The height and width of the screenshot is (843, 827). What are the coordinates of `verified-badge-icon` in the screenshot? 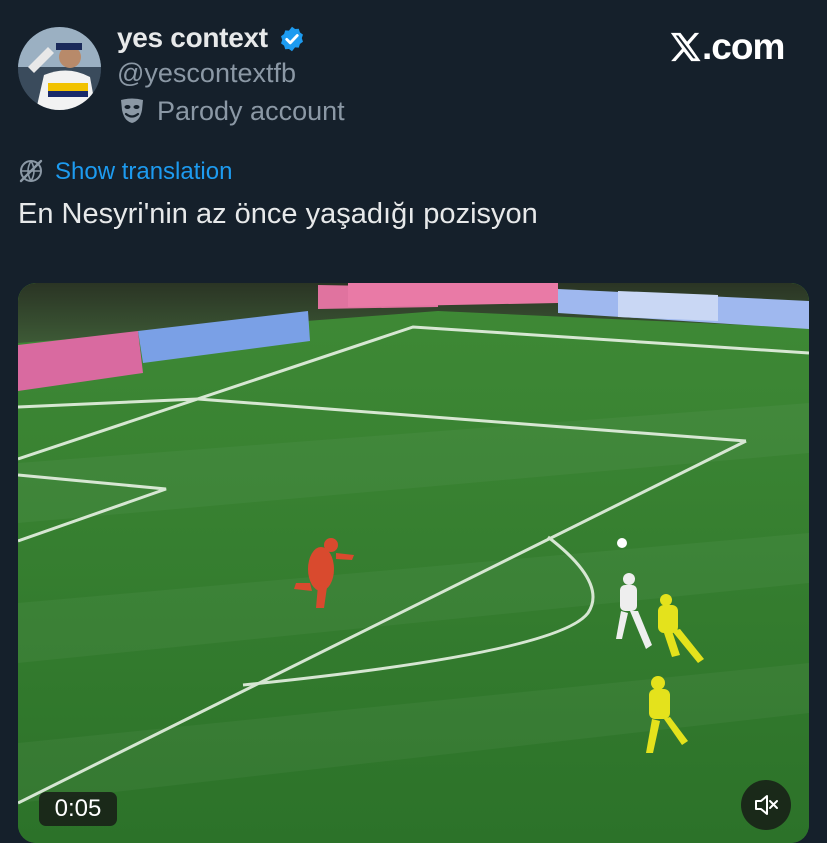 It's located at (292, 39).